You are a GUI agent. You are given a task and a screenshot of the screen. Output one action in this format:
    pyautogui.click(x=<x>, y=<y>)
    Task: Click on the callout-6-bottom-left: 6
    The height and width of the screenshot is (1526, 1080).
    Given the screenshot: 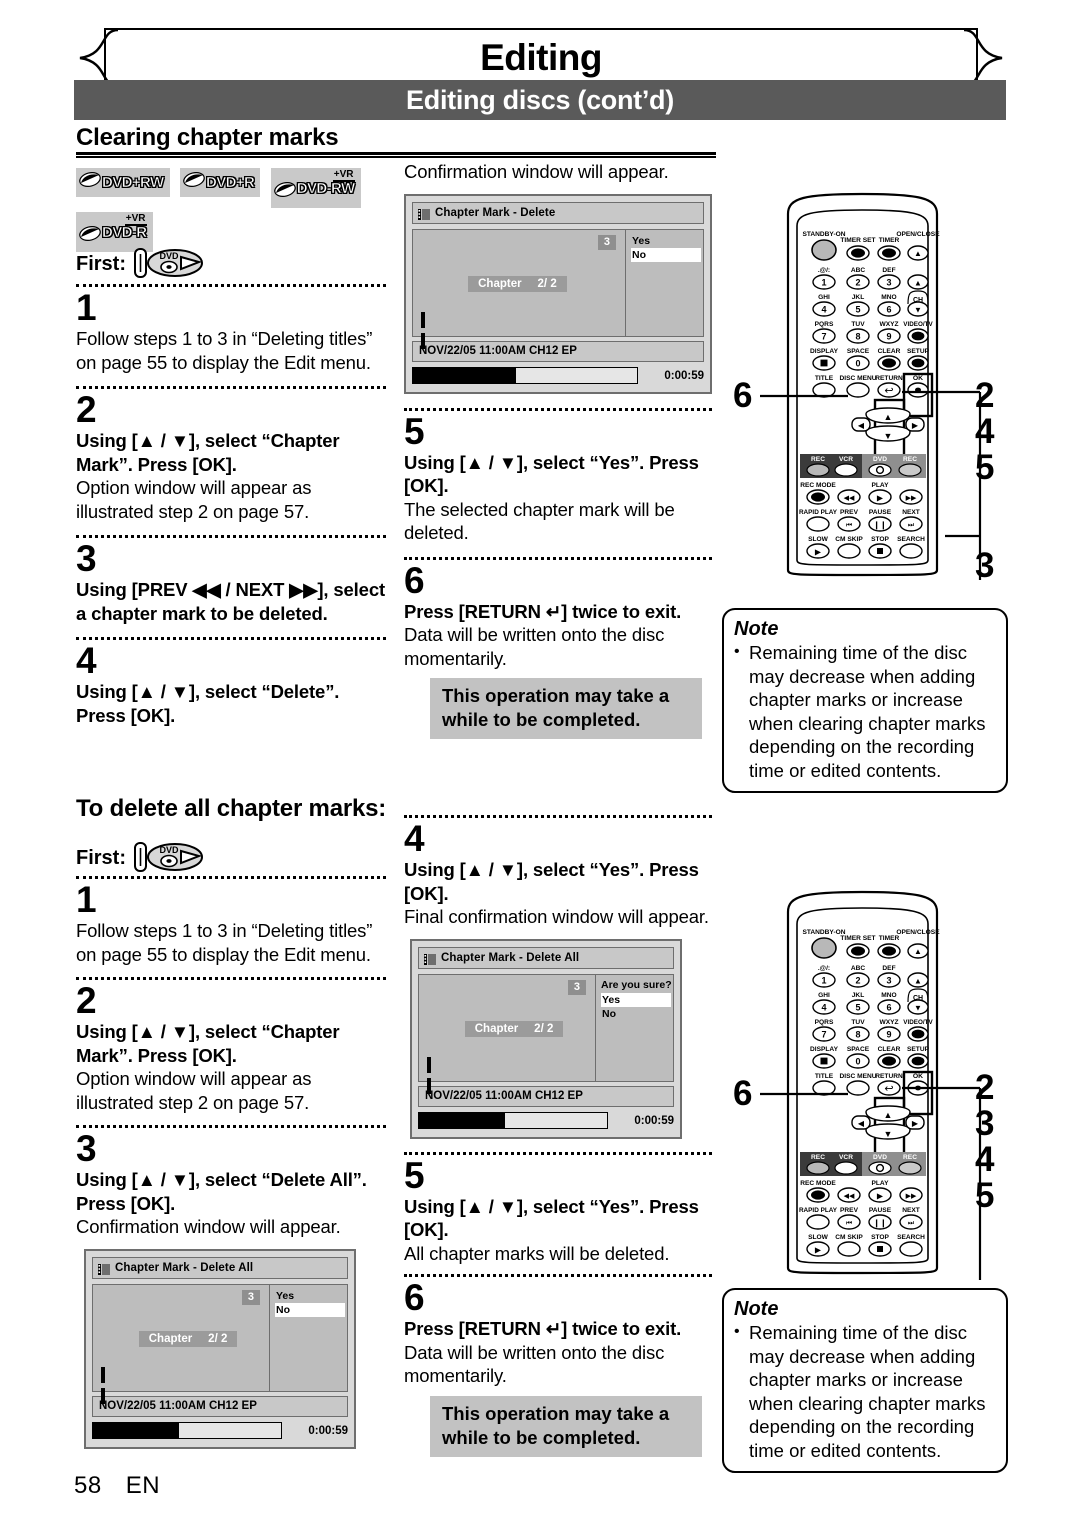 What is the action you would take?
    pyautogui.click(x=743, y=1093)
    